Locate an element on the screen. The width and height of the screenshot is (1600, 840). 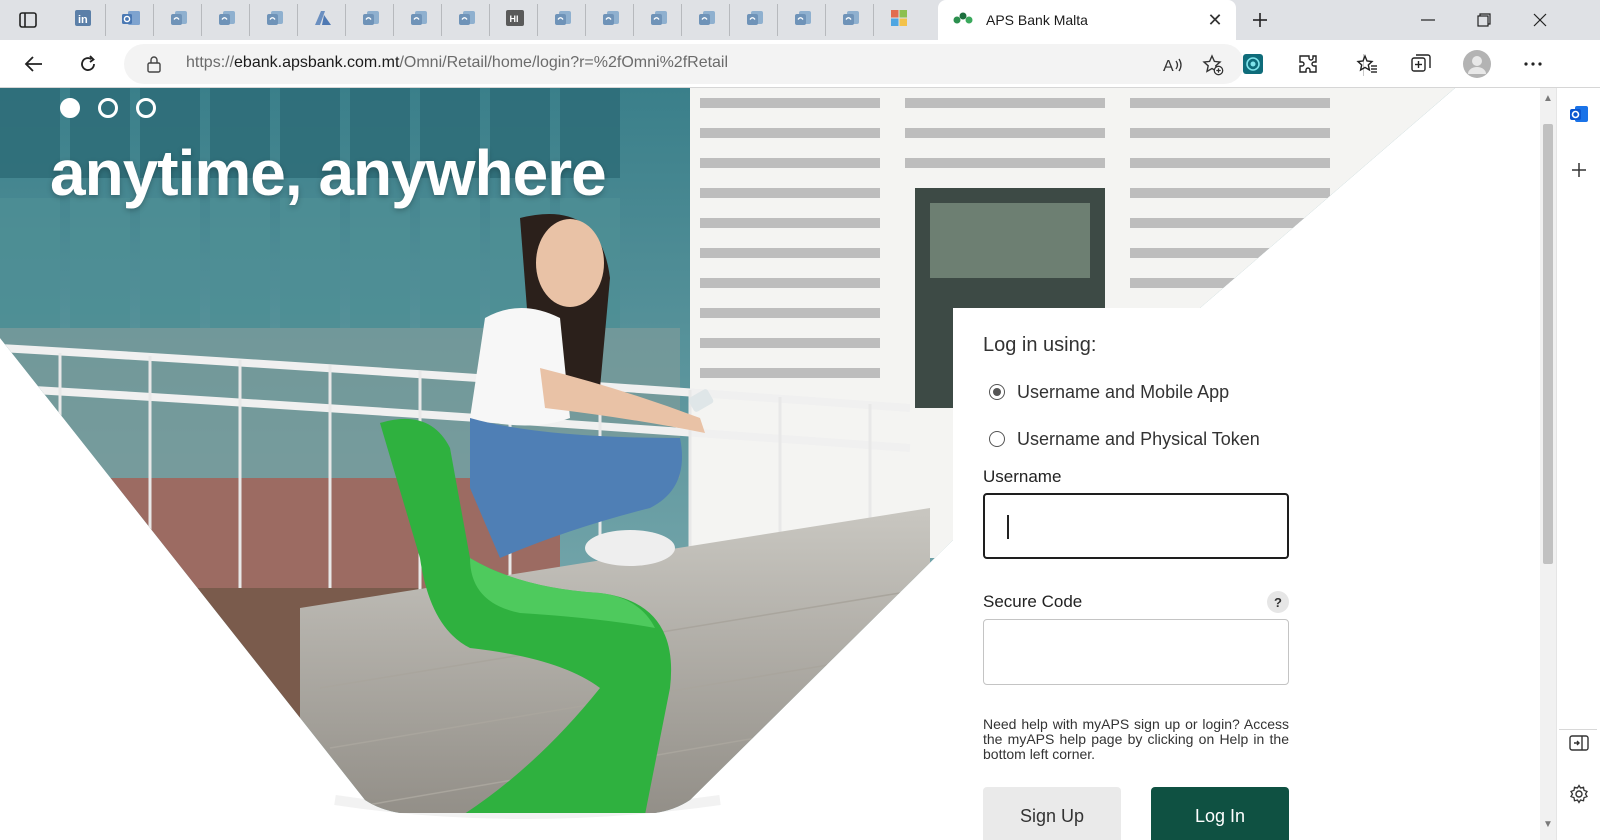
secure-code-label: Secure Code ? is located at coordinates (1136, 602).